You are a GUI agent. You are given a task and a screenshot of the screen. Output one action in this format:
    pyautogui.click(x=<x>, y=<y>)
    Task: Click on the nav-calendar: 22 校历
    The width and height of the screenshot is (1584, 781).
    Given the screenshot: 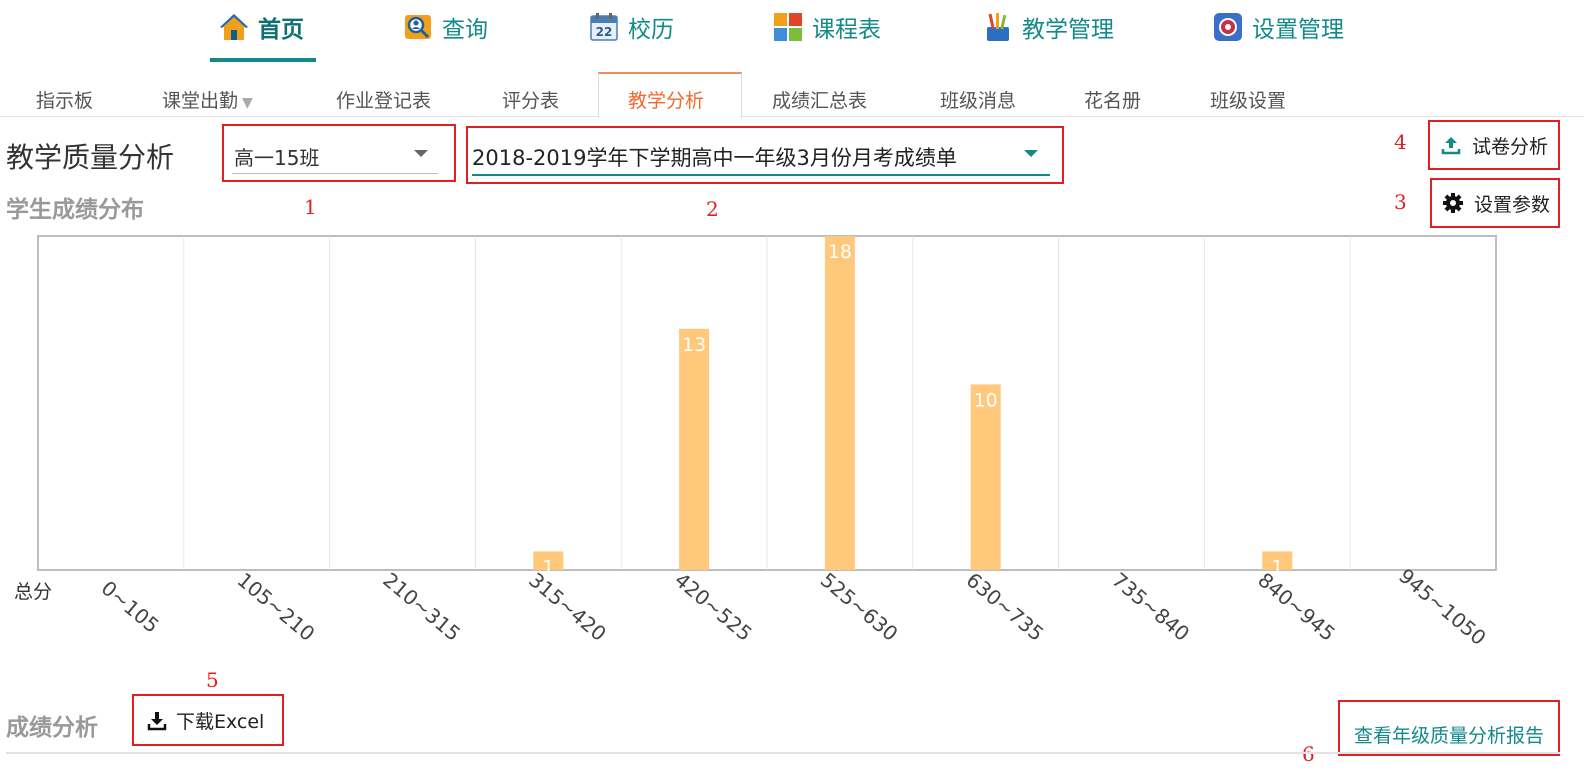 What is the action you would take?
    pyautogui.click(x=631, y=27)
    